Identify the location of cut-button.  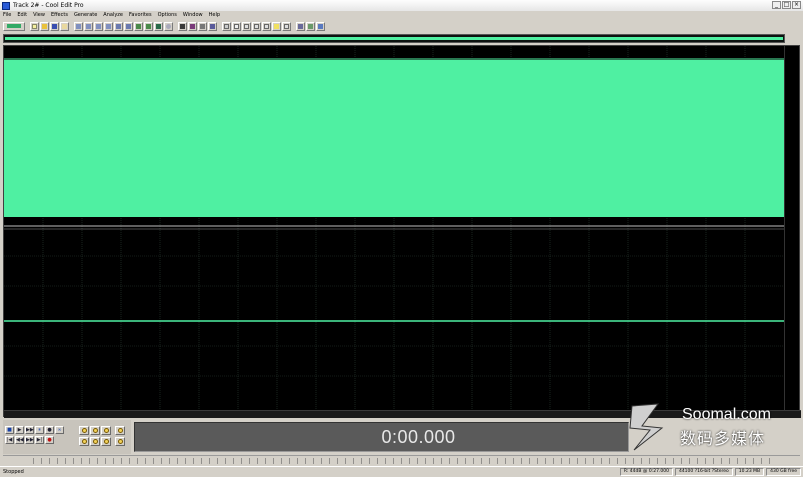
(78, 26).